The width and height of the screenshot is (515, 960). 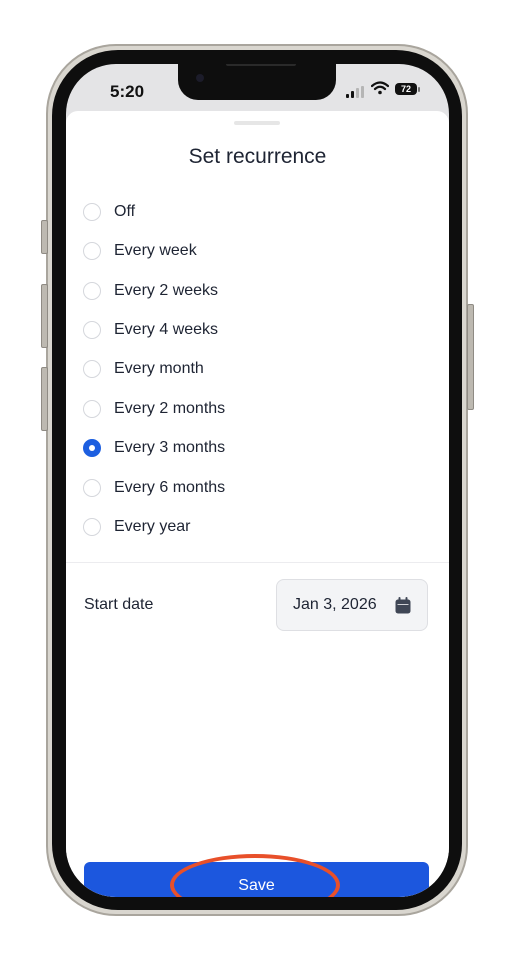 I want to click on radio-every-month, so click(x=92, y=369).